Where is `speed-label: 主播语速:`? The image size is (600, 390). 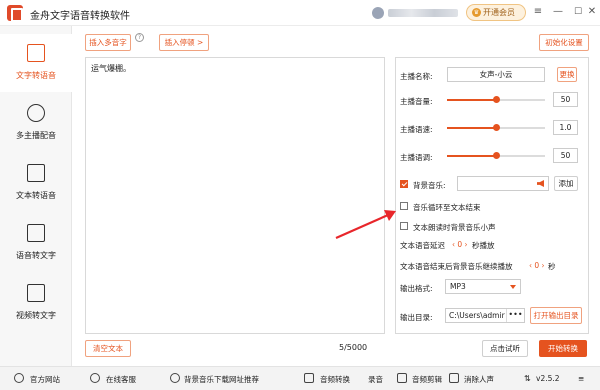
speed-label: 主播语速: is located at coordinates (416, 129).